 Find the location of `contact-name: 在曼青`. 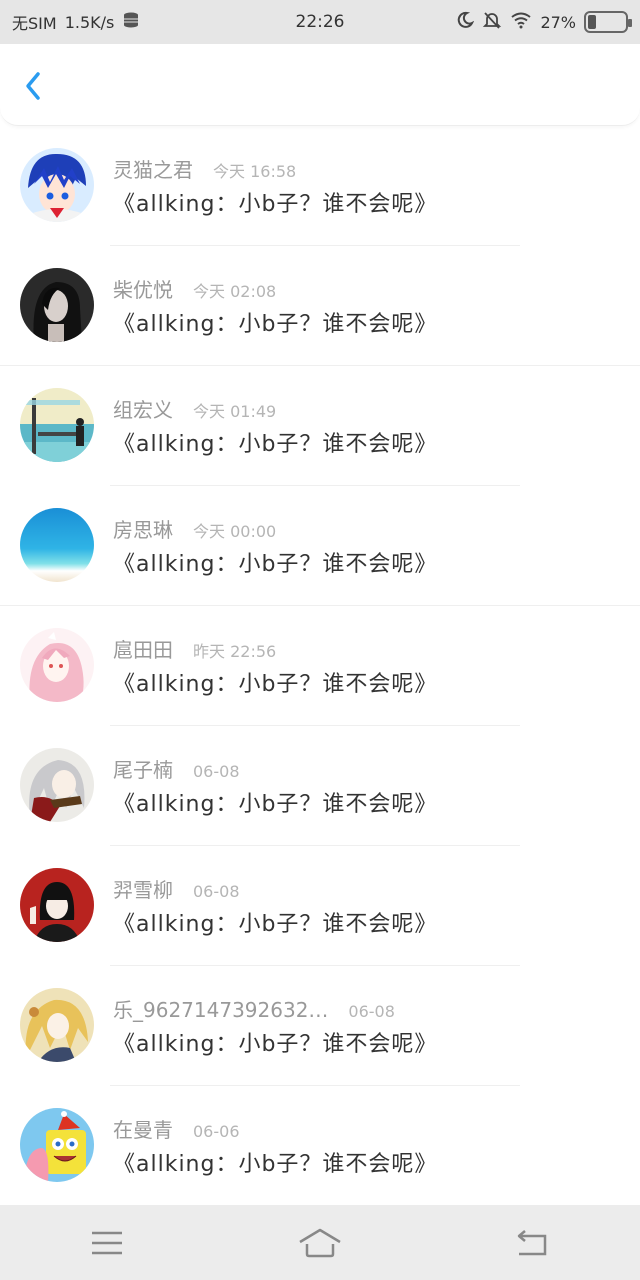

contact-name: 在曼青 is located at coordinates (143, 1130).